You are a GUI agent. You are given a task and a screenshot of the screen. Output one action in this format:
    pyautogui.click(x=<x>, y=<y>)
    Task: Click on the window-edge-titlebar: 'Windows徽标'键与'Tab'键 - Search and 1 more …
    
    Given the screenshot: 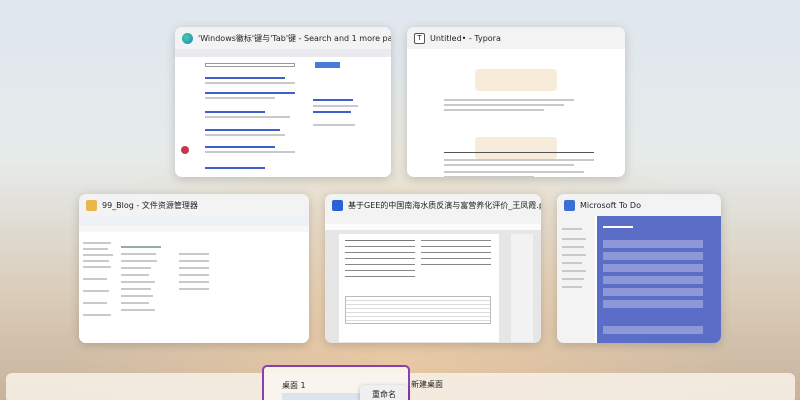 What is the action you would take?
    pyautogui.click(x=283, y=38)
    